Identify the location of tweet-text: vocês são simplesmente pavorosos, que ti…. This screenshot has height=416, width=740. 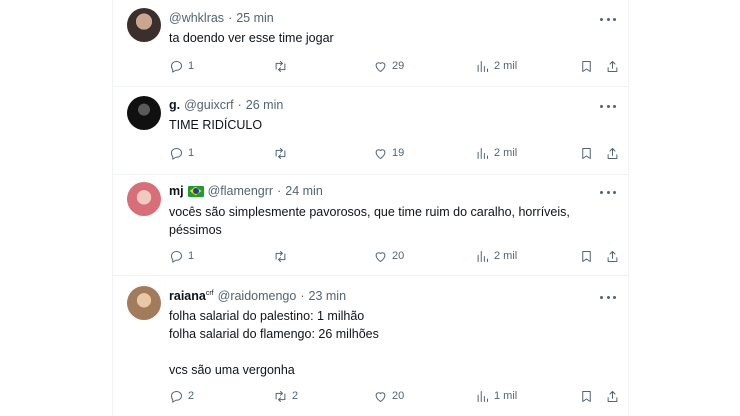
(369, 221).